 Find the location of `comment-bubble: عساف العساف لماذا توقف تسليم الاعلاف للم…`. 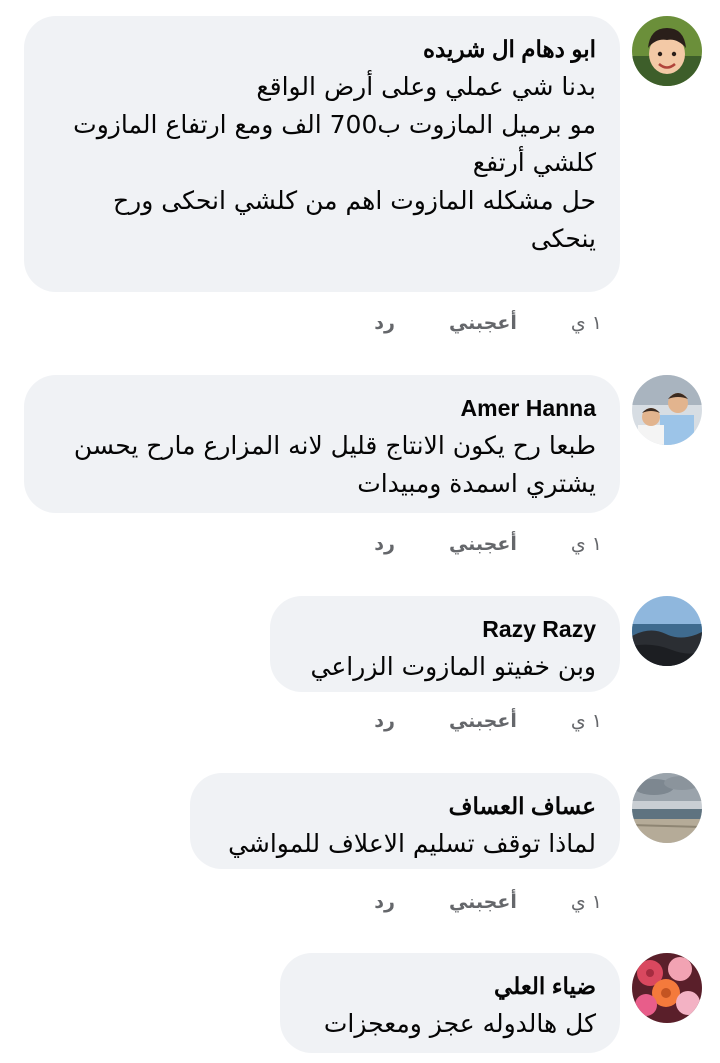

comment-bubble: عساف العساف لماذا توقف تسليم الاعلاف للم… is located at coordinates (405, 821).